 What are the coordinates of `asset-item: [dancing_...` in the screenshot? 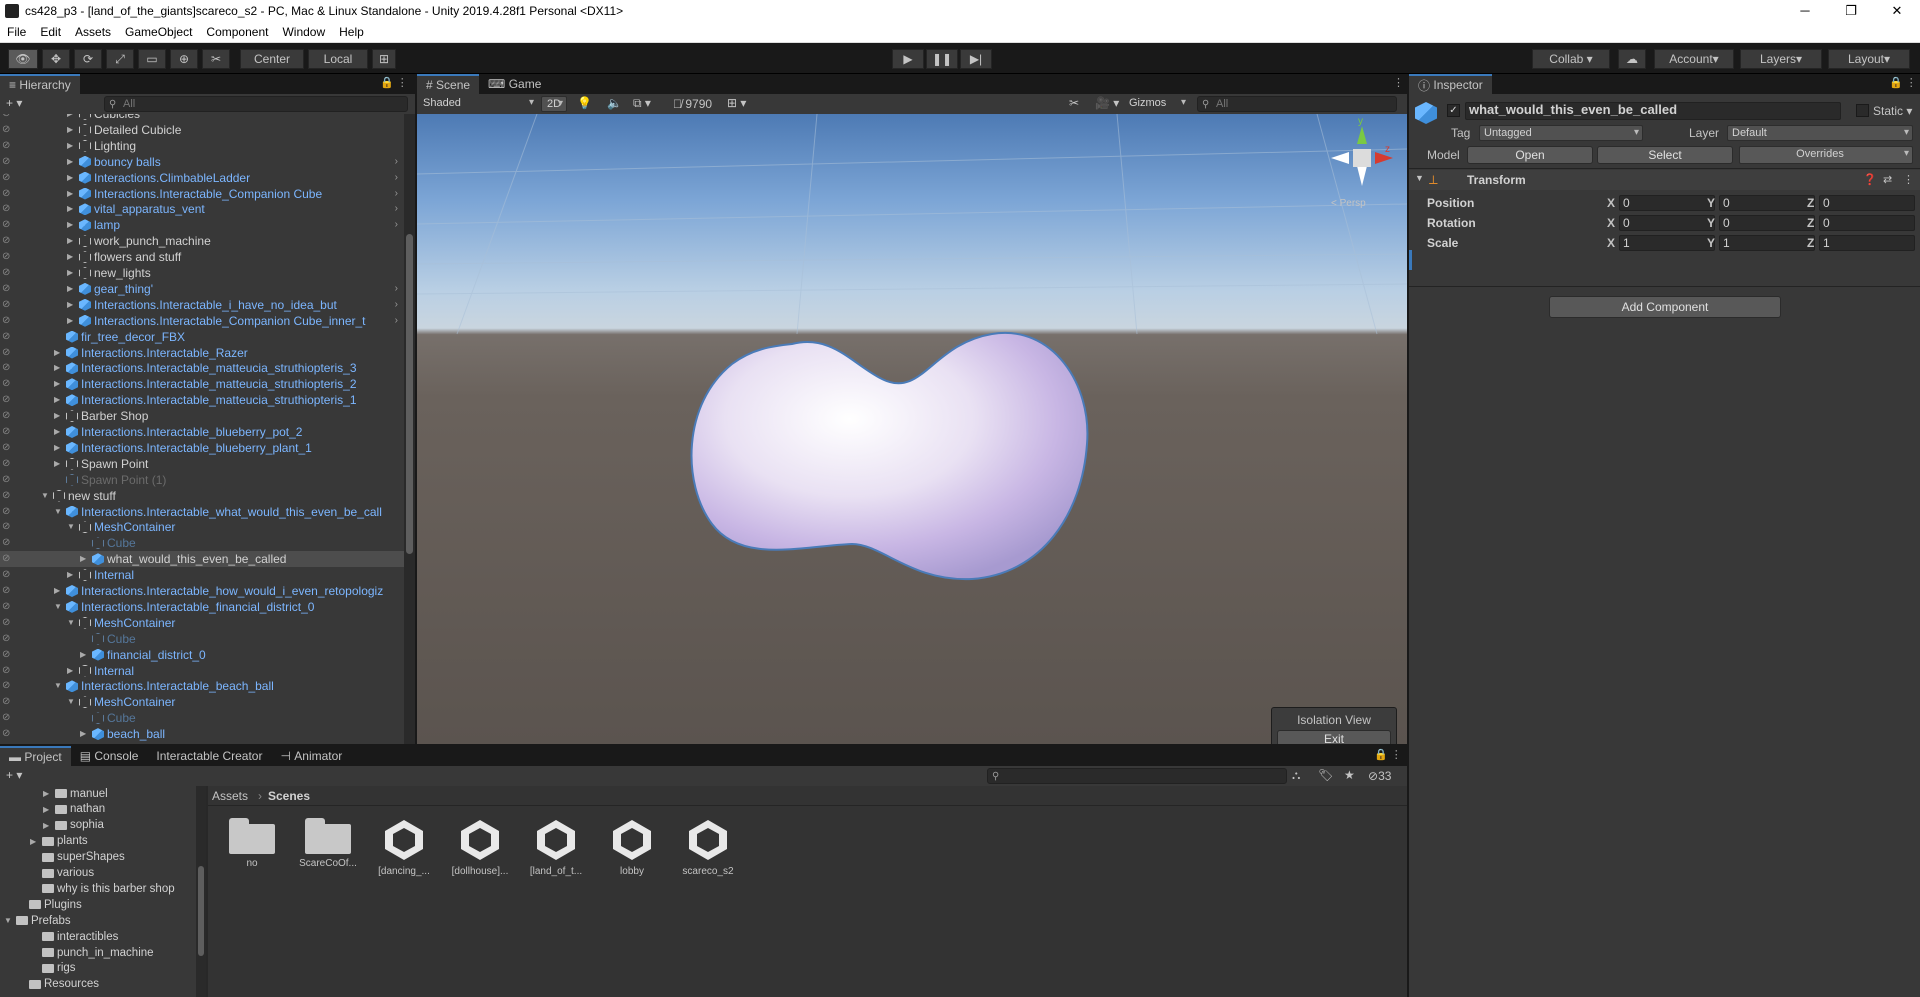 It's located at (404, 846).